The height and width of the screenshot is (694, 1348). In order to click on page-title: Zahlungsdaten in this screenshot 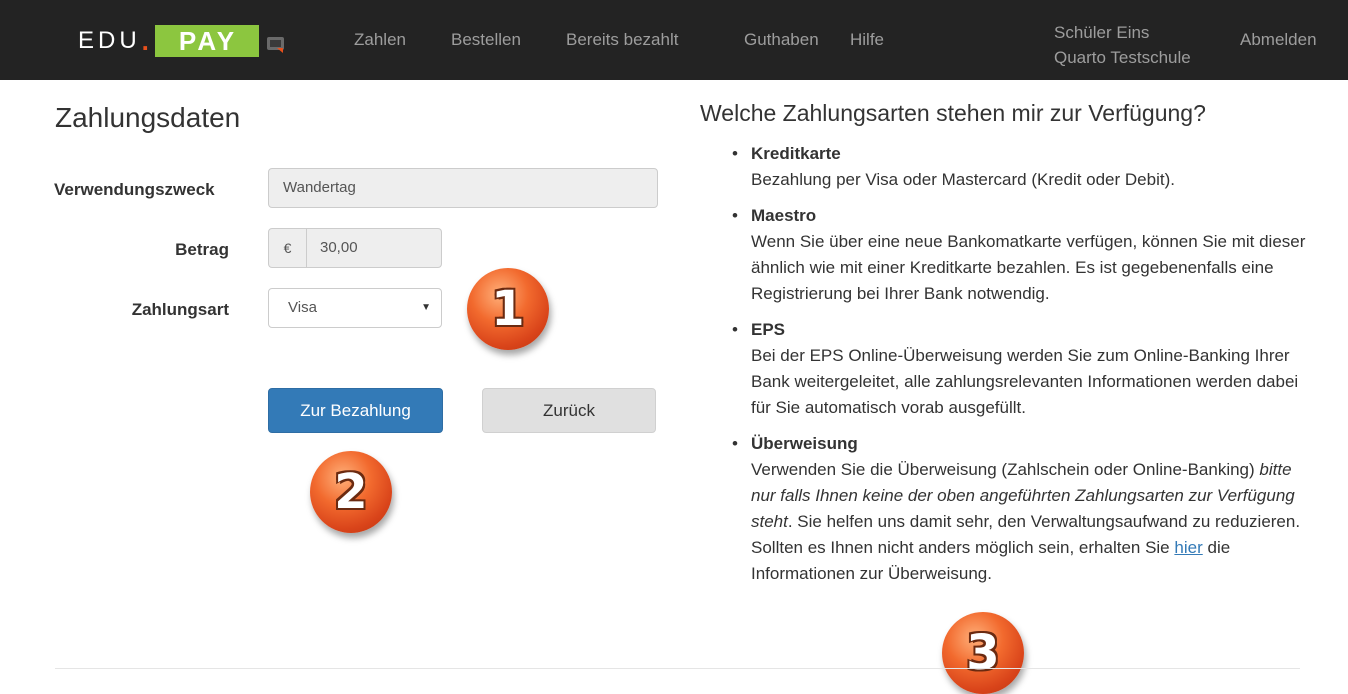, I will do `click(148, 117)`.